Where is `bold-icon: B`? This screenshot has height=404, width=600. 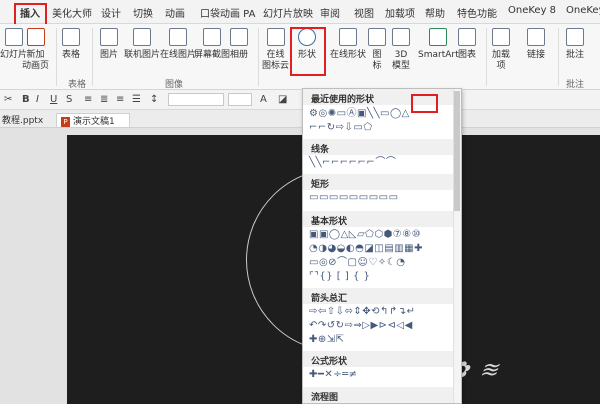
bold-icon: B is located at coordinates (26, 99).